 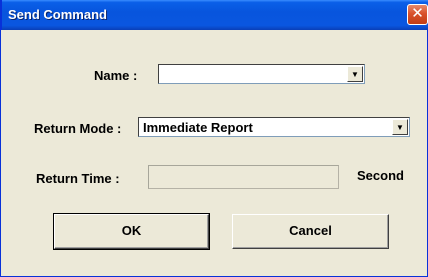 I want to click on return-time-input, so click(x=243, y=177).